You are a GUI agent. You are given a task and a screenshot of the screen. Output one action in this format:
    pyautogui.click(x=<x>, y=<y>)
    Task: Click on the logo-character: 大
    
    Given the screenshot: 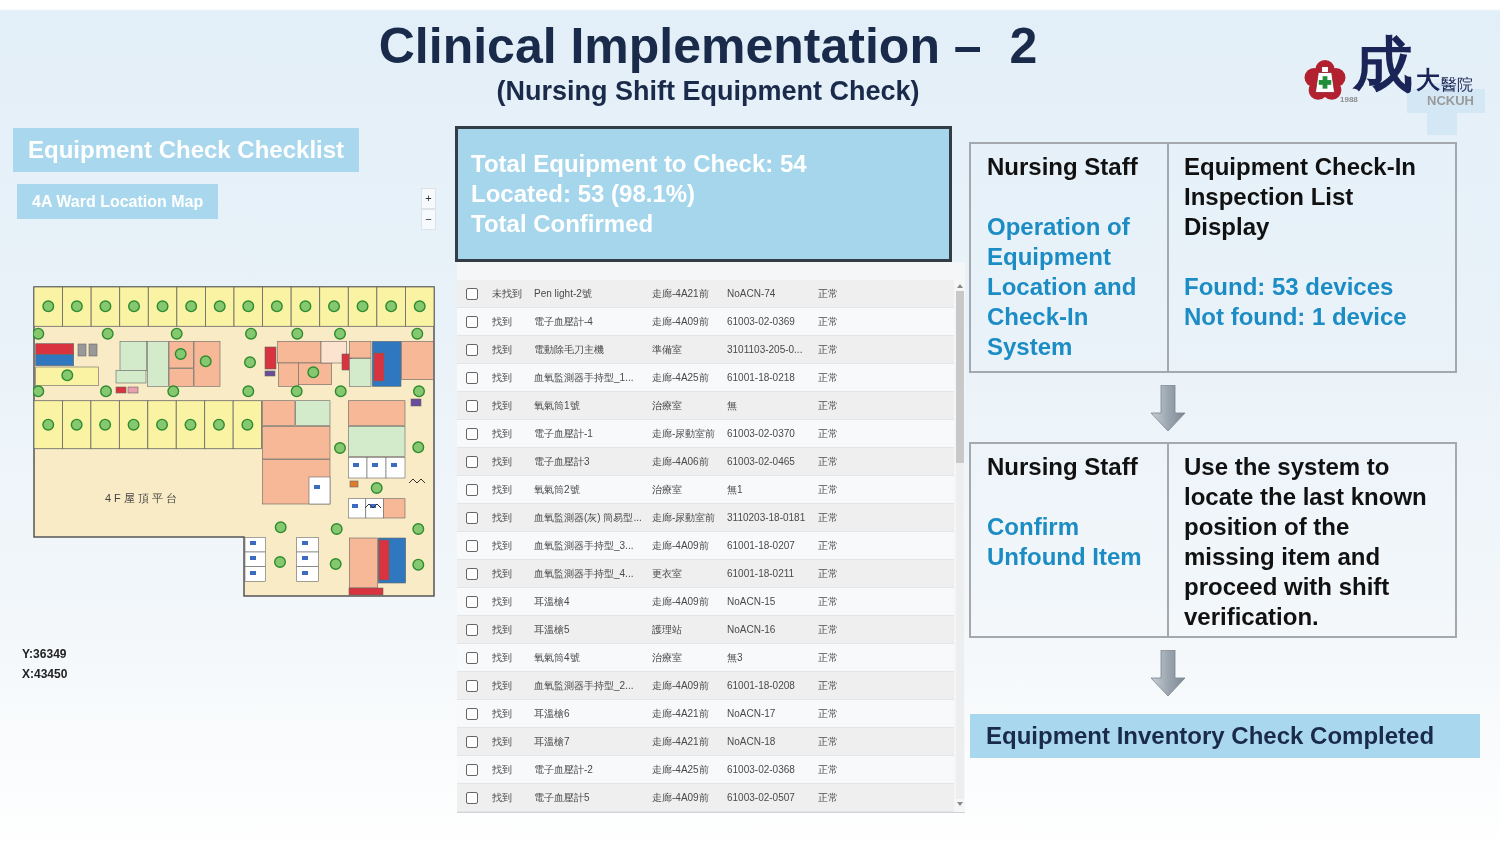 What is the action you would take?
    pyautogui.click(x=1428, y=80)
    